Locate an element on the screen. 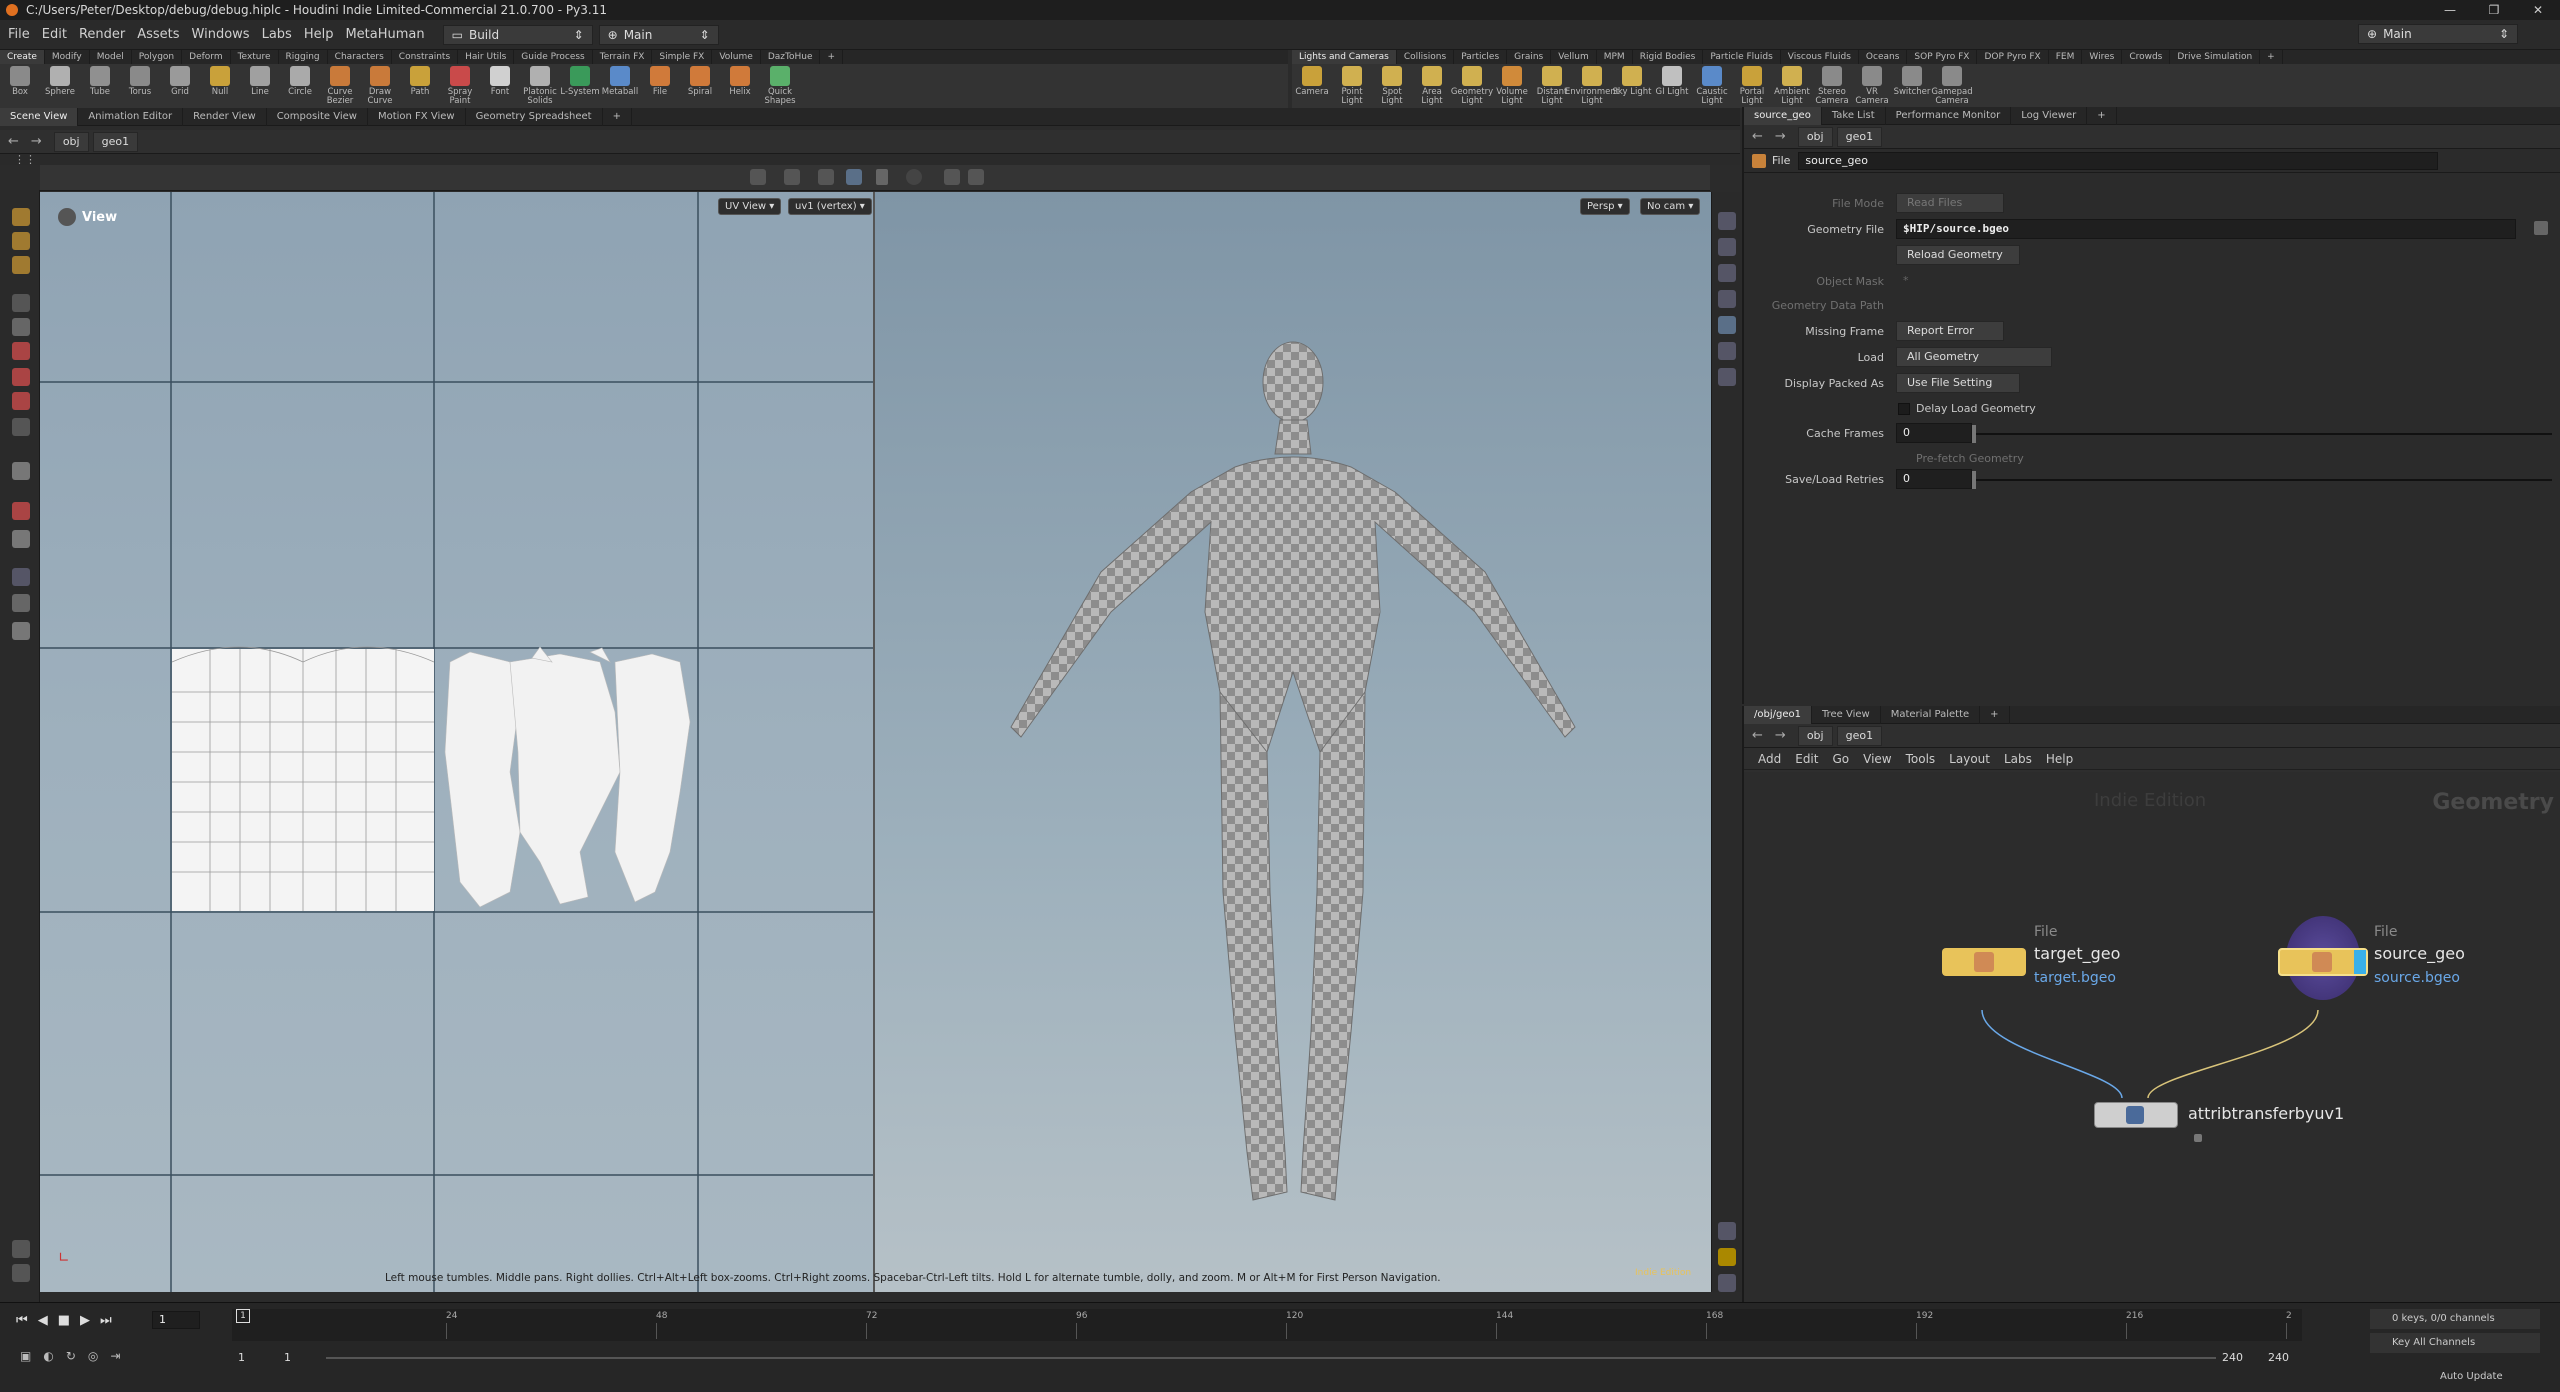 Image resolution: width=2560 pixels, height=1392 pixels. shelf-tab-right-9: Oceans is located at coordinates (1883, 57).